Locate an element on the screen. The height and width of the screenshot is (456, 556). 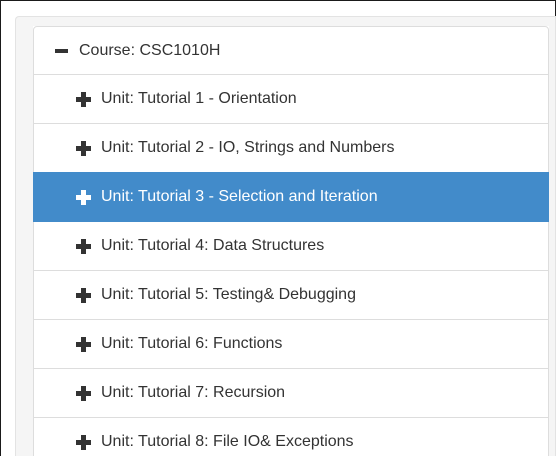
tree-node-unit-4: Unit: Tutorial 4: Data Structures is located at coordinates (291, 246).